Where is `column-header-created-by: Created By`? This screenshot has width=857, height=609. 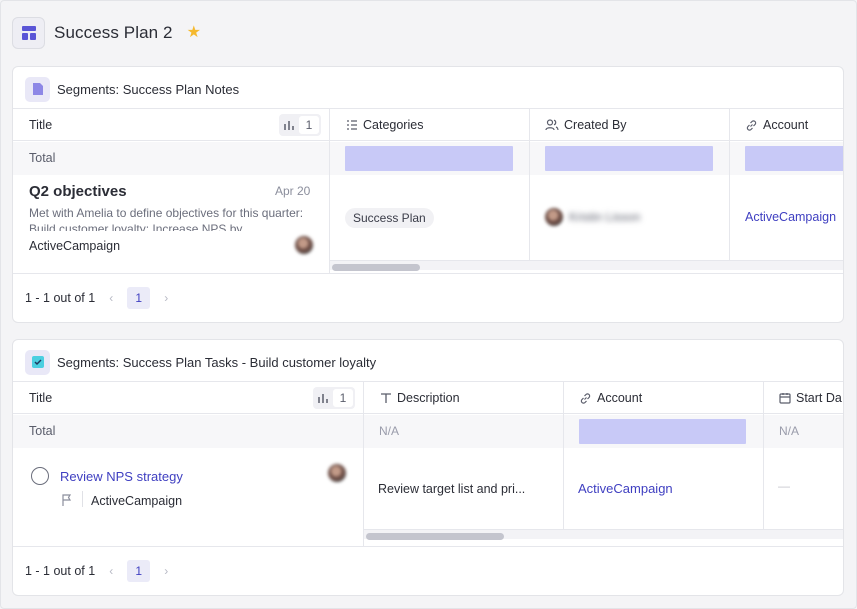
column-header-created-by: Created By is located at coordinates (586, 125).